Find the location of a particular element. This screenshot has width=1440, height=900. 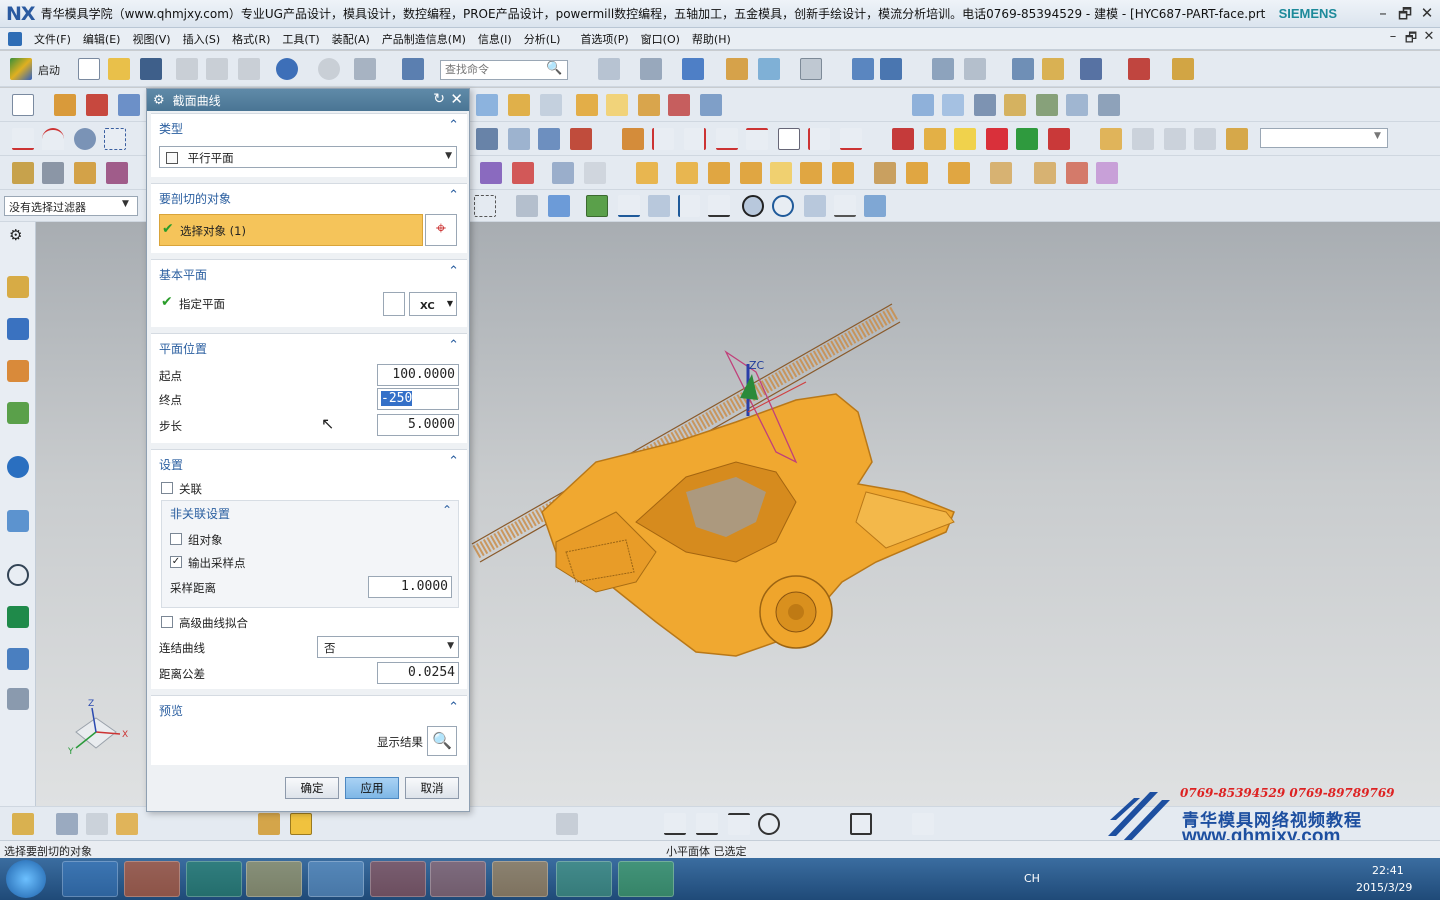

pattern-icon is located at coordinates (711, 105).